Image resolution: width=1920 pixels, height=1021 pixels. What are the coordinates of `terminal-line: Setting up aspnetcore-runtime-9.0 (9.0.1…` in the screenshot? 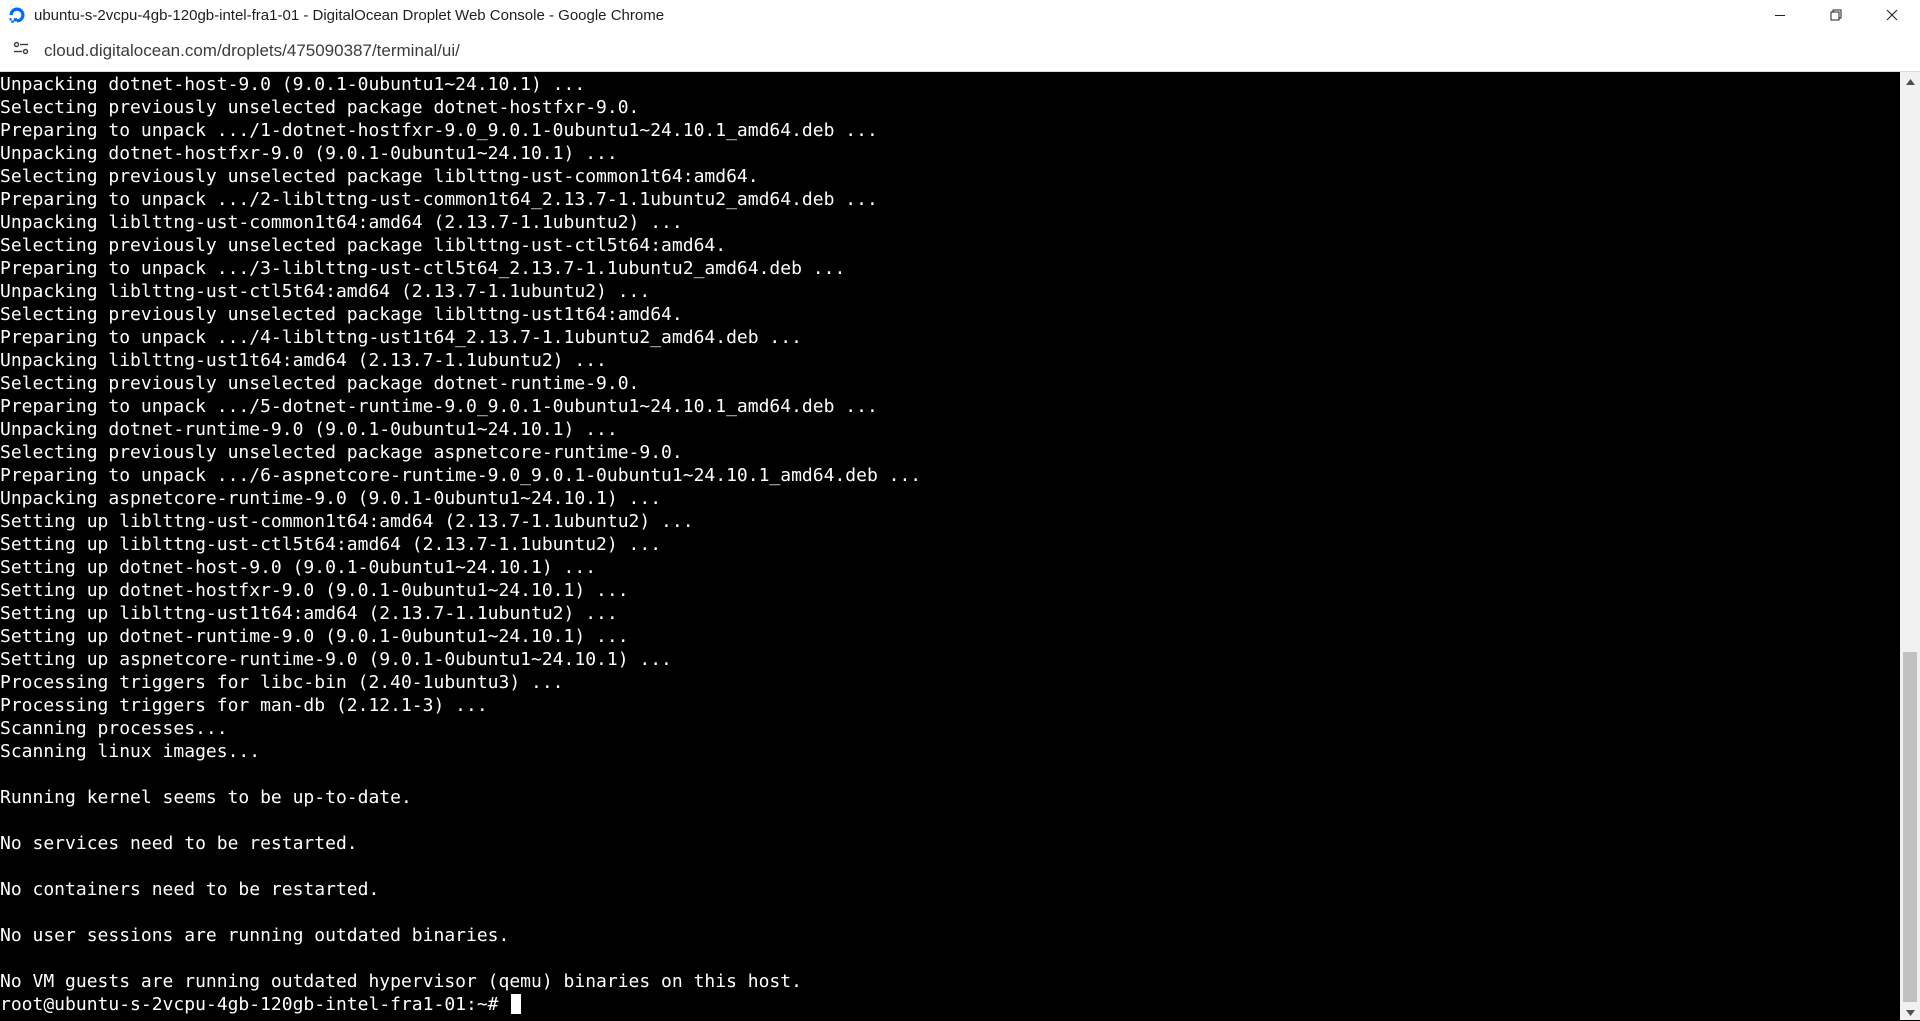 It's located at (336, 659).